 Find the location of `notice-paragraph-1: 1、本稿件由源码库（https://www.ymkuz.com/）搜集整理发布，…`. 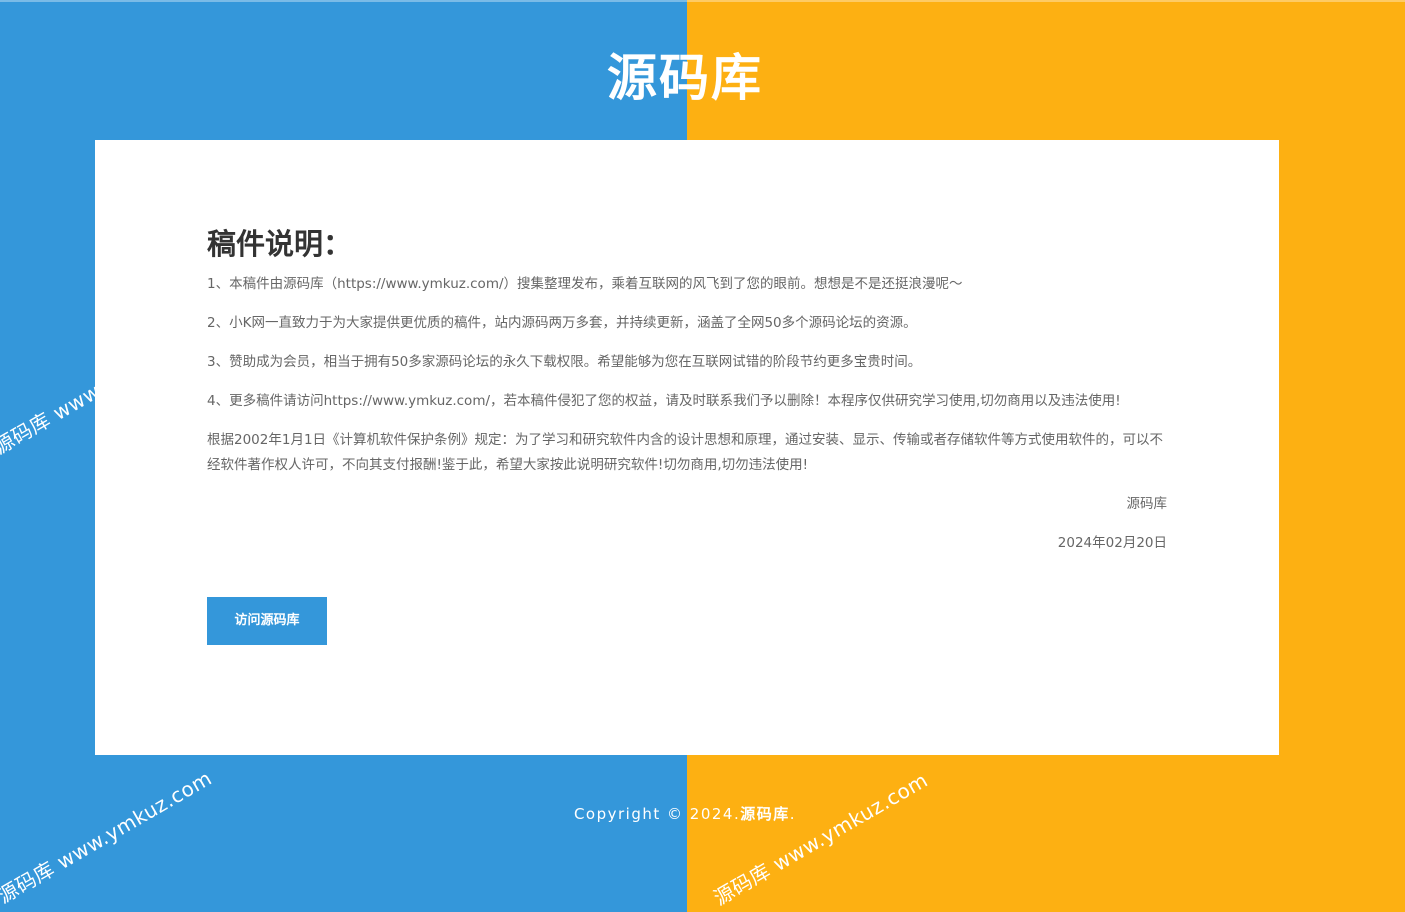

notice-paragraph-1: 1、本稿件由源码库（https://www.ymkuz.com/）搜集整理发布，… is located at coordinates (585, 284).